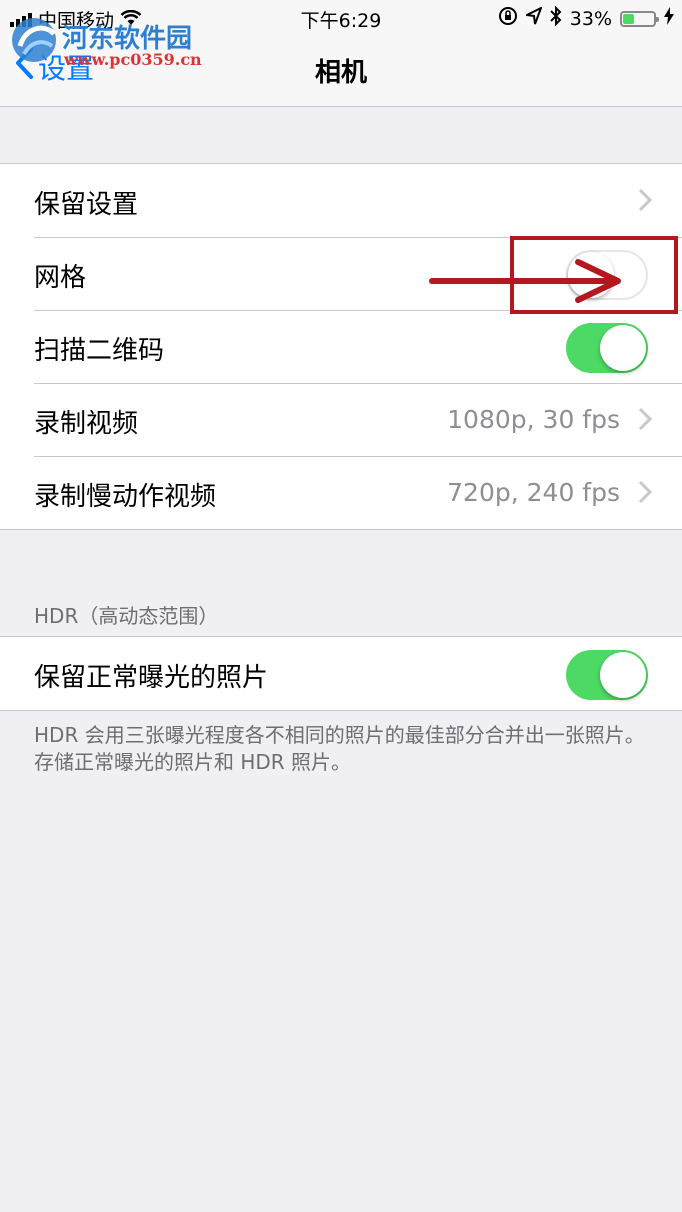  What do you see at coordinates (533, 492) in the screenshot?
I see `row-value: 720p, 240 fps` at bounding box center [533, 492].